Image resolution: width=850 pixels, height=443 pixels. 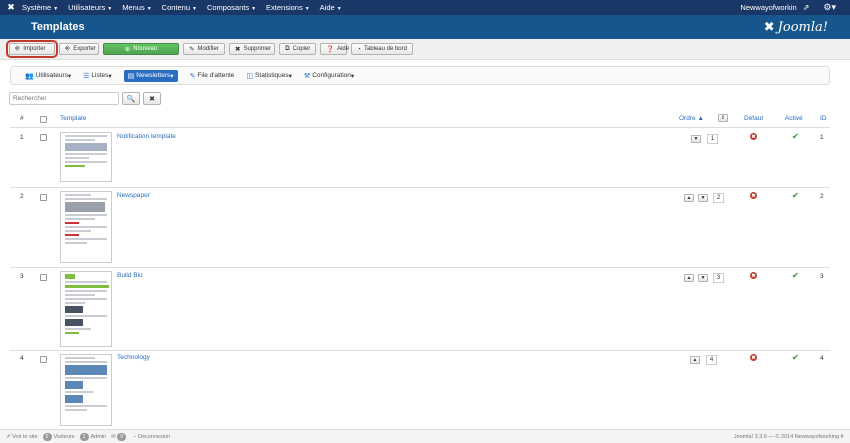 I want to click on logout-link: − Déconnexion, so click(x=151, y=437).